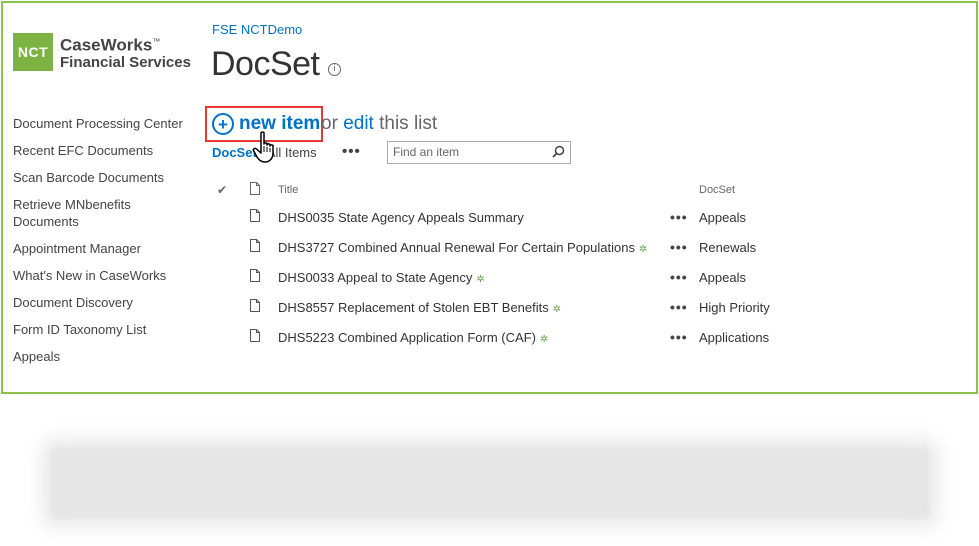 The width and height of the screenshot is (979, 546). Describe the element at coordinates (265, 64) in the screenshot. I see `page-title: DocSet` at that location.